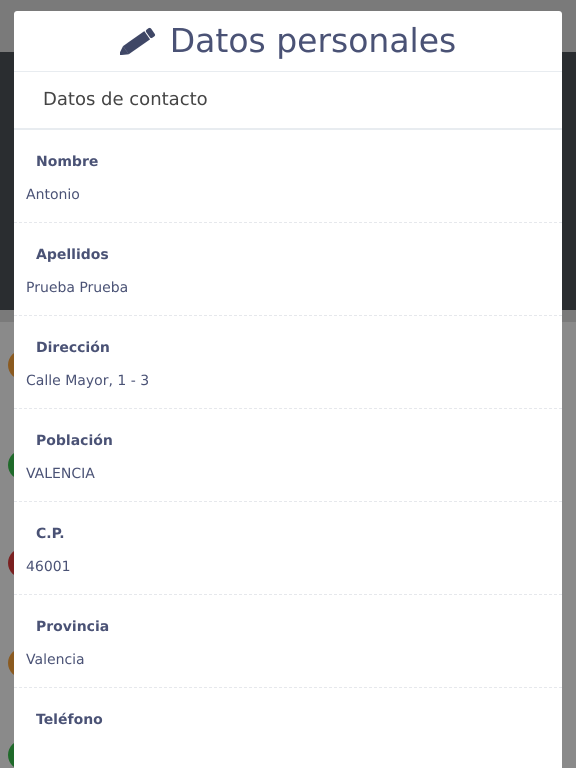 The width and height of the screenshot is (576, 768). I want to click on field-value: VALENCIA, so click(60, 474).